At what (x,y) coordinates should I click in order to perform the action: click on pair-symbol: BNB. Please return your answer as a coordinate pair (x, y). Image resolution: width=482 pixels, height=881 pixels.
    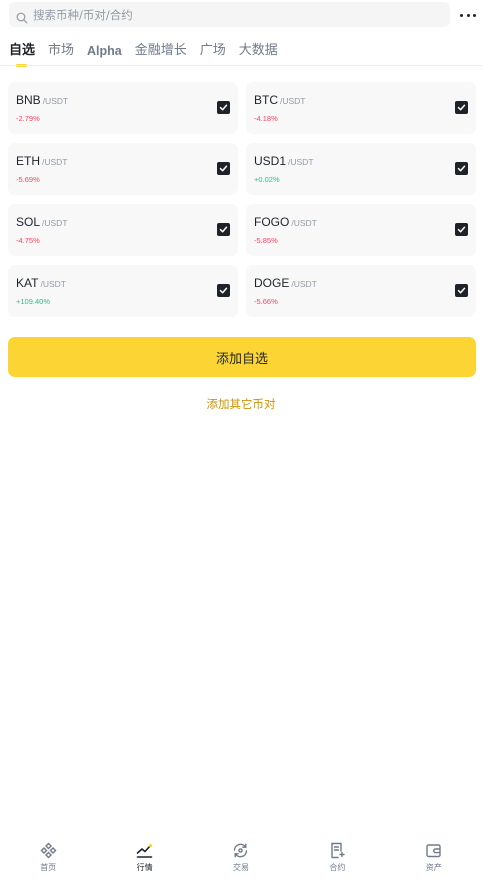
    Looking at the image, I should click on (28, 100).